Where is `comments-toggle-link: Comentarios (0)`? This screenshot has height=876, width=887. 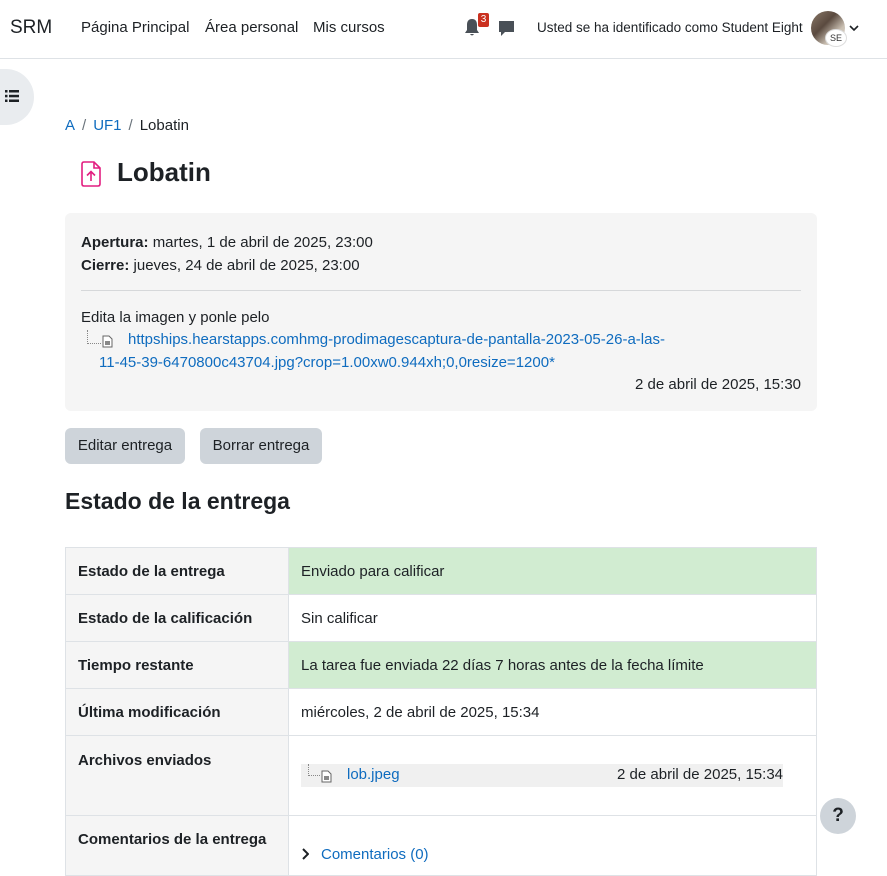
comments-toggle-link: Comentarios (0) is located at coordinates (375, 854).